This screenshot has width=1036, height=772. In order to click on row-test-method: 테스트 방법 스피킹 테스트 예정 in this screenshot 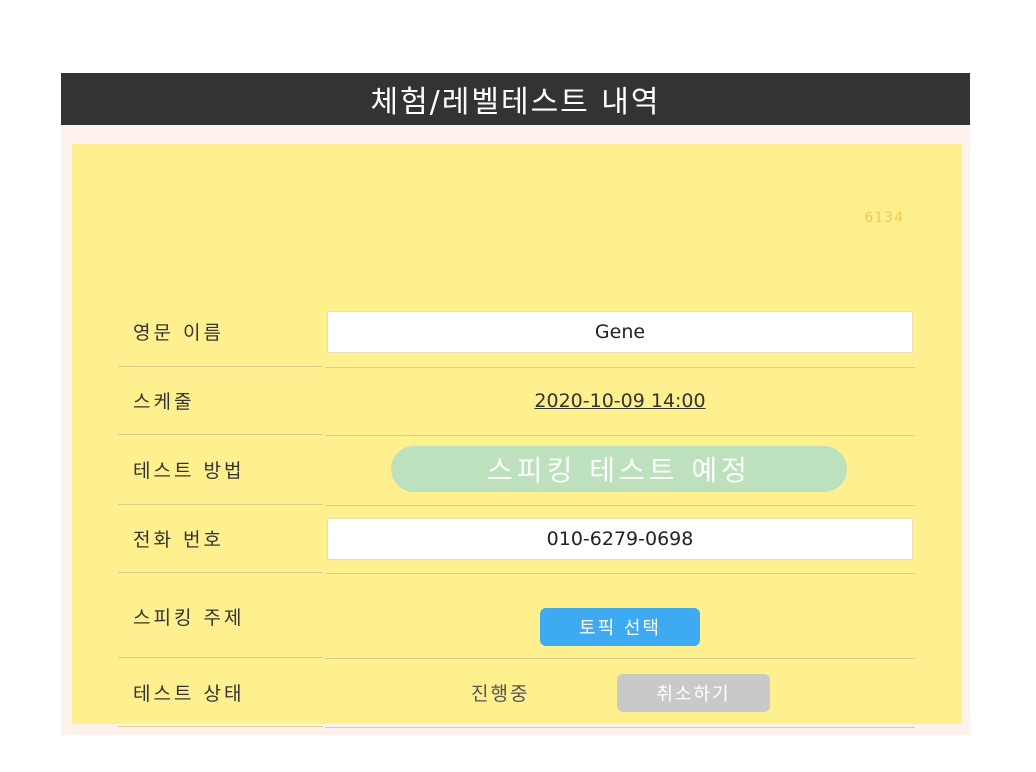, I will do `click(516, 470)`.